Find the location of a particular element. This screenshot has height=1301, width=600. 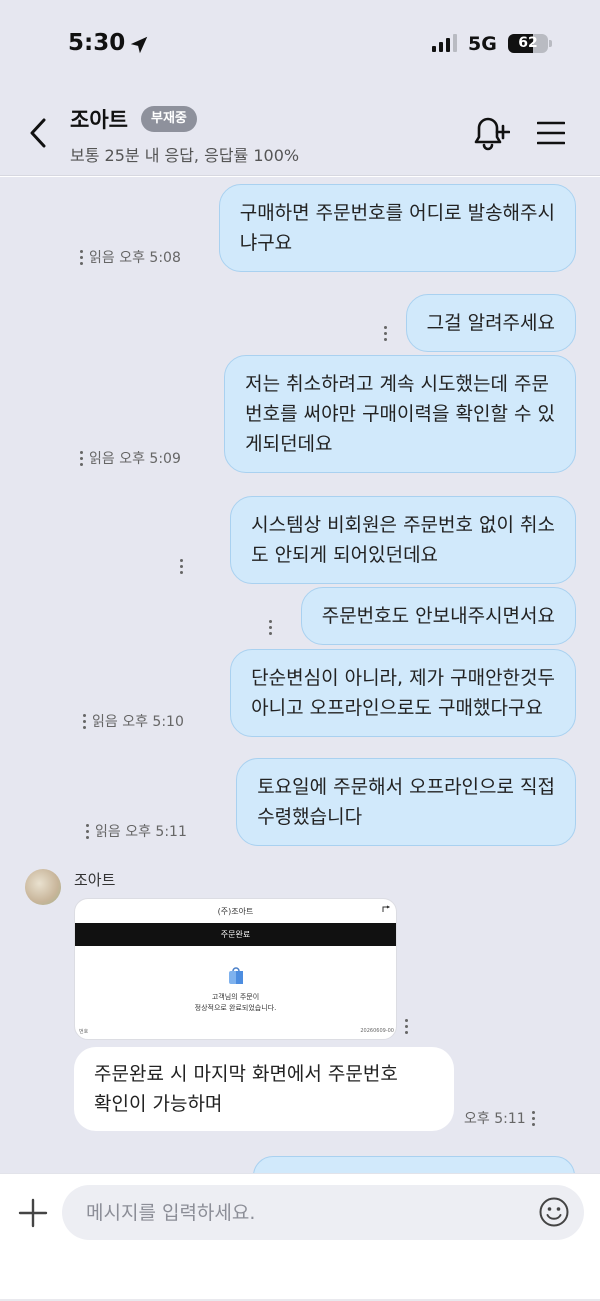

message-bubble-outgoing: 시스템상 비회원은 주문번호 없이 취소 도 안되게 되어있던데요 is located at coordinates (403, 540).